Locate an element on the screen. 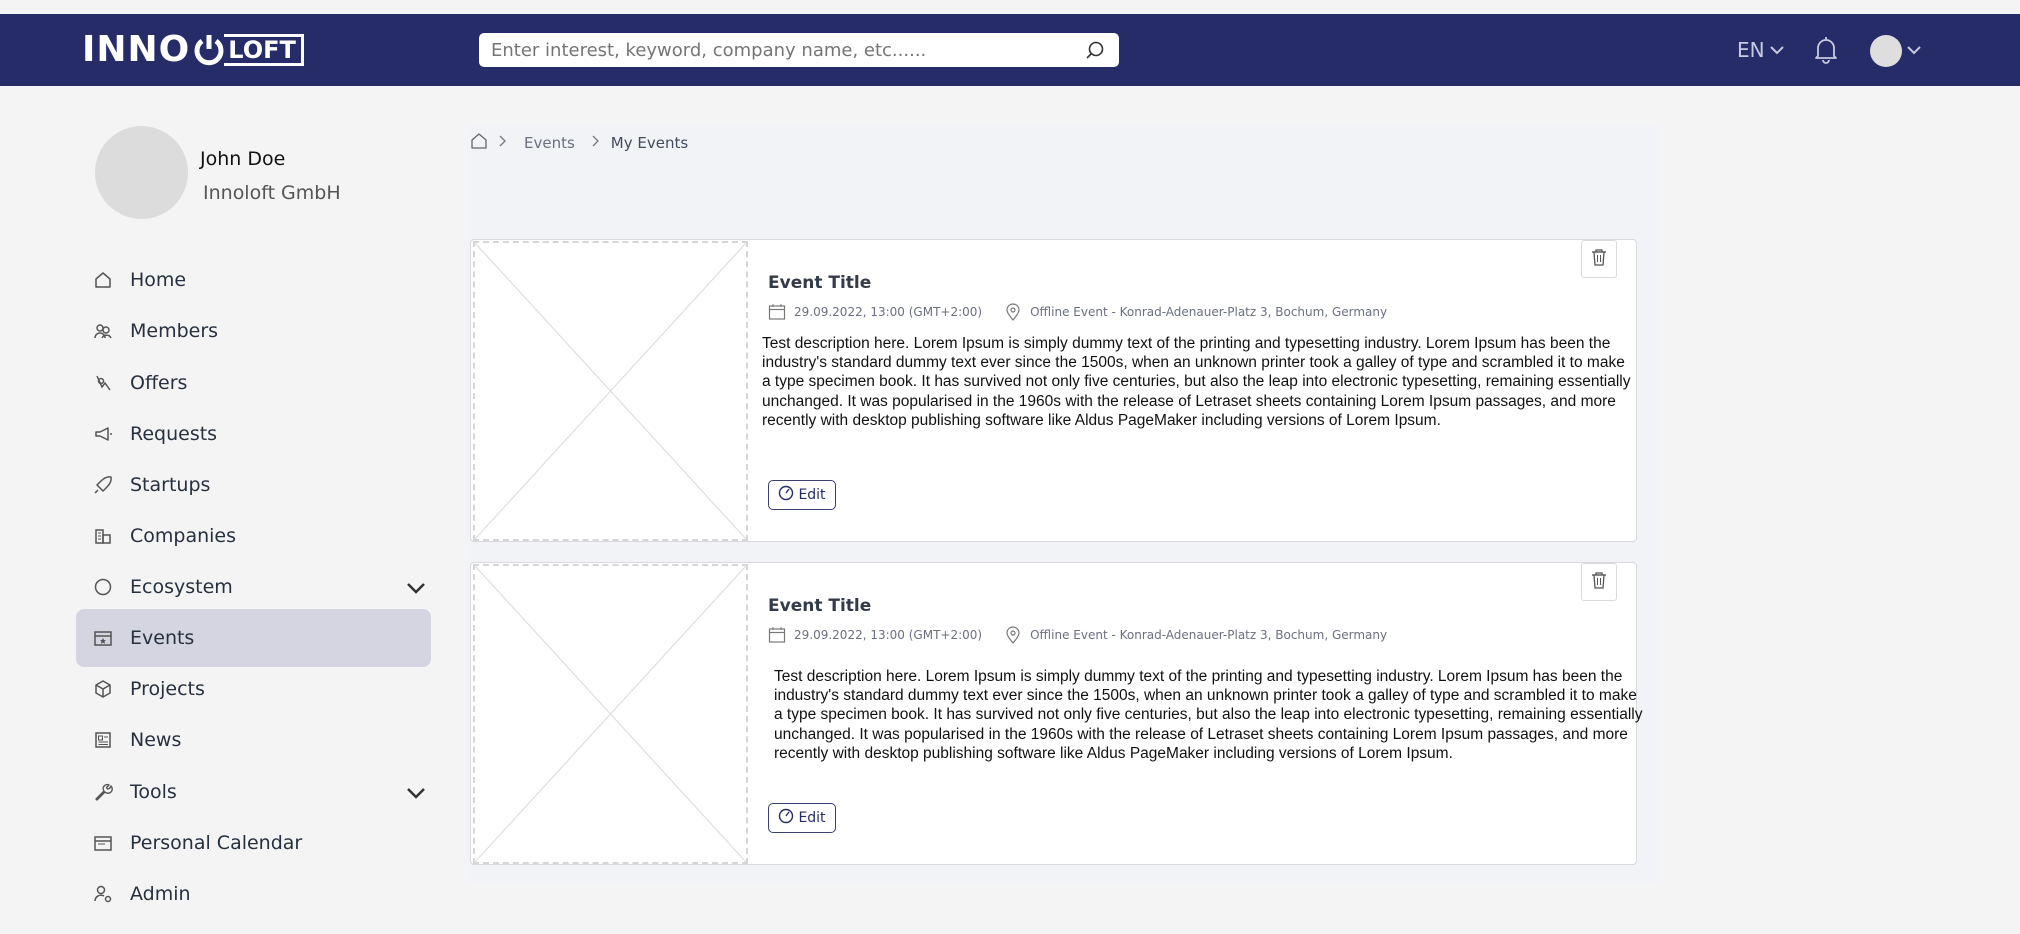  sidebar-item-label: Requests is located at coordinates (174, 434).